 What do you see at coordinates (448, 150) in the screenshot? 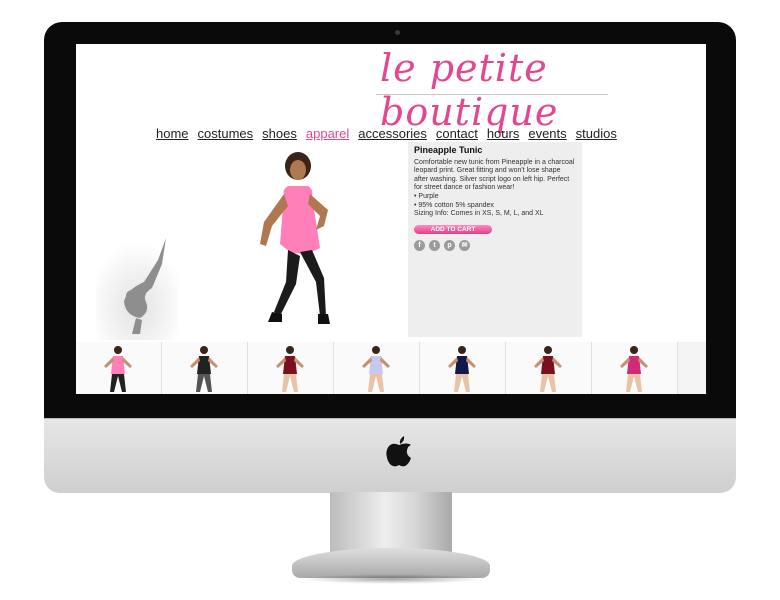
I see `product-title: Pineapple Tunic` at bounding box center [448, 150].